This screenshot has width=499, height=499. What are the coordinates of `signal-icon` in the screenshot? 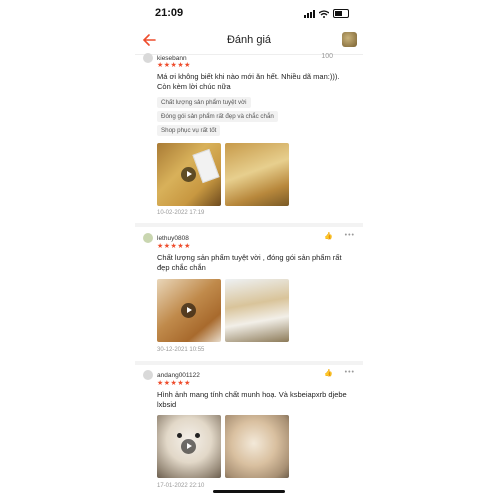 It's located at (309, 13).